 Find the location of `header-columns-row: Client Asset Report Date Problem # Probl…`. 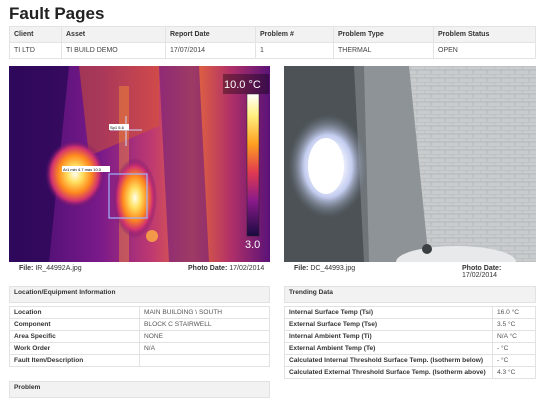

header-columns-row: Client Asset Report Date Problem # Probl… is located at coordinates (272, 34).